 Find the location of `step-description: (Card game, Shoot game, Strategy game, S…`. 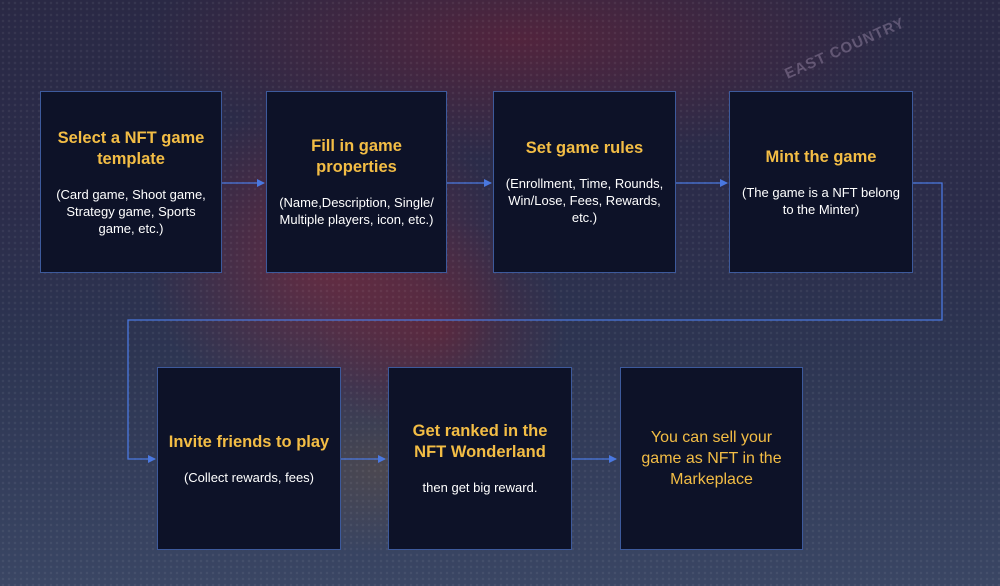

step-description: (Card game, Shoot game, Strategy game, S… is located at coordinates (131, 211).